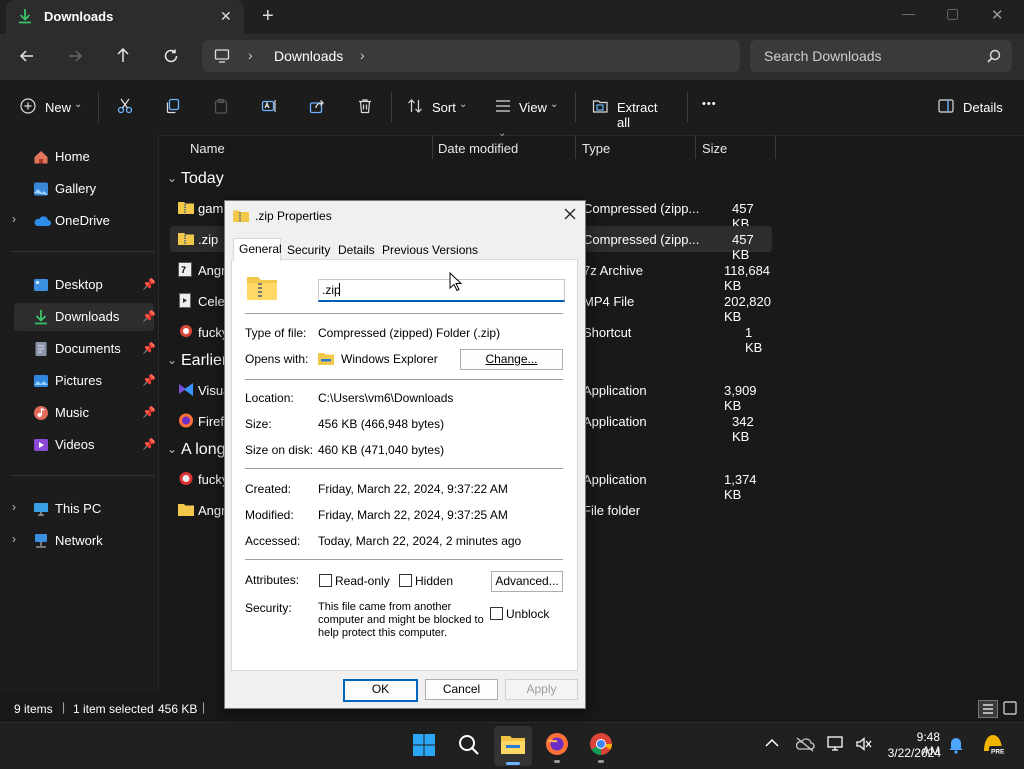 This screenshot has height=769, width=1024. I want to click on up-arrow-icon, so click(123, 55).